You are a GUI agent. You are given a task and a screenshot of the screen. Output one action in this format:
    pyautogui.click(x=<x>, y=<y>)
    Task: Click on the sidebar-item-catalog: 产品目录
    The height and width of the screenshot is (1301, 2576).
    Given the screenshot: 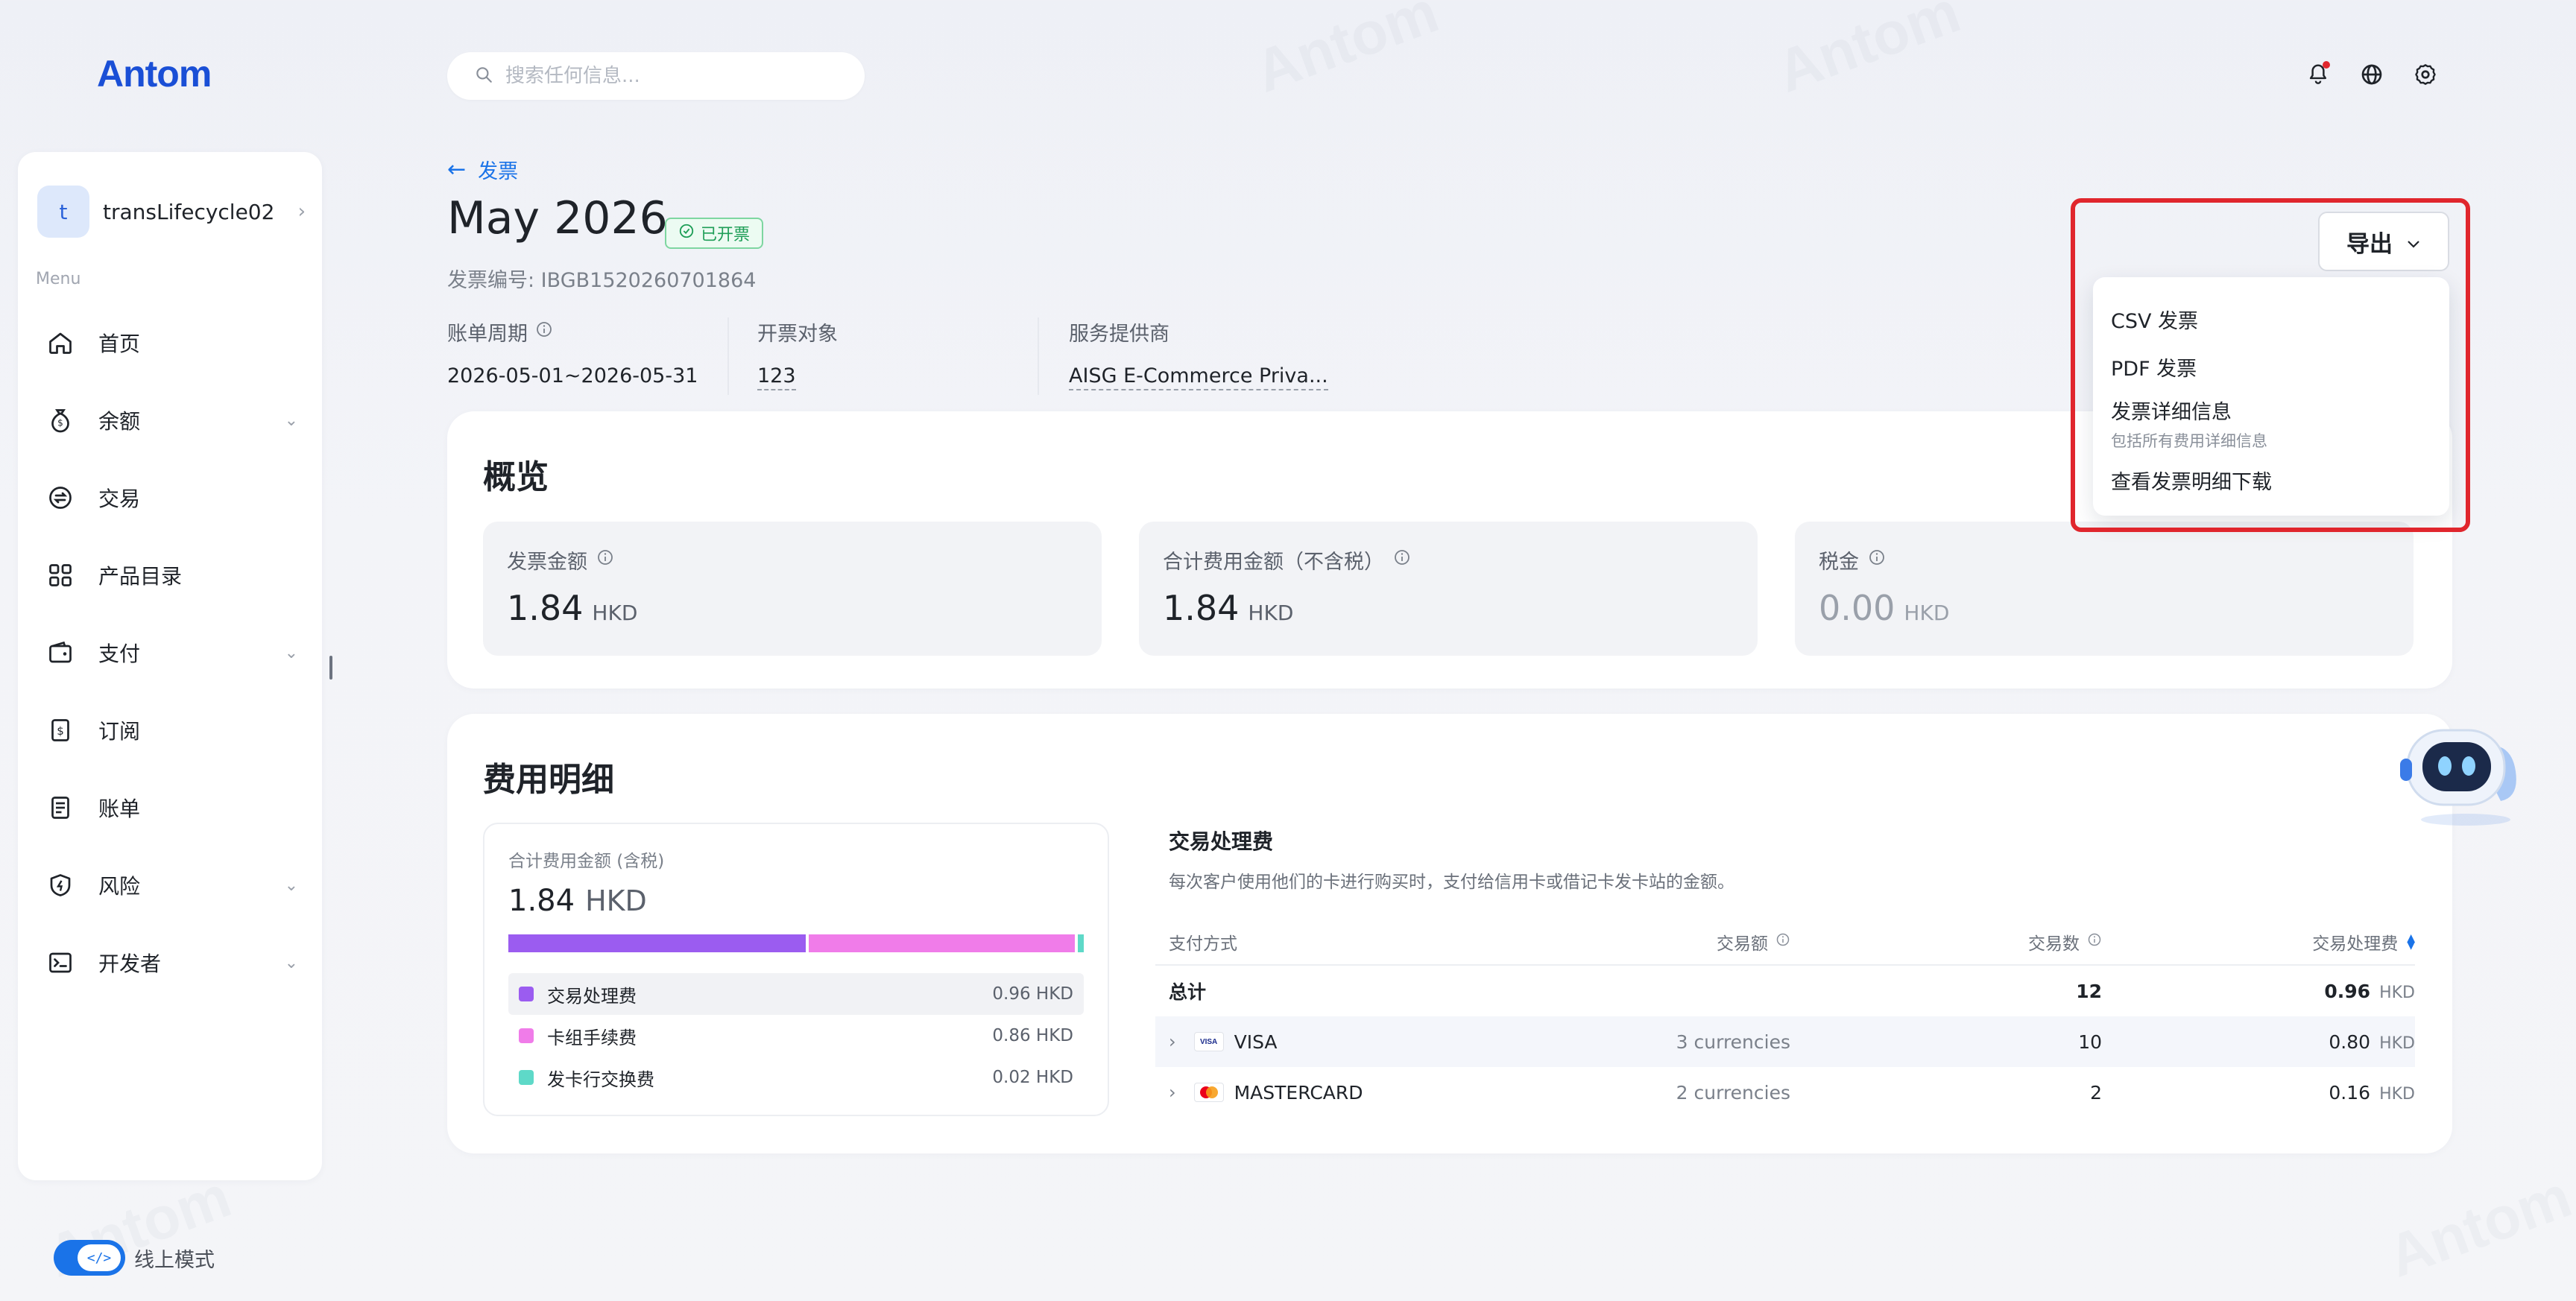 What is the action you would take?
    pyautogui.click(x=175, y=575)
    